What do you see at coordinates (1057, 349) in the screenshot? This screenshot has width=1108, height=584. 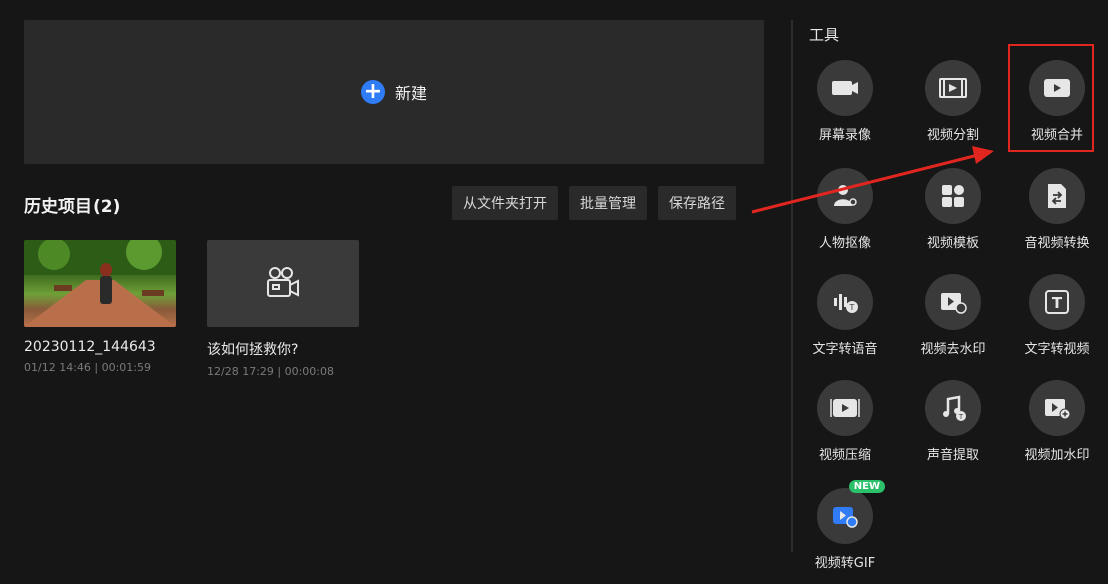 I see `tool-label: 文字转视频` at bounding box center [1057, 349].